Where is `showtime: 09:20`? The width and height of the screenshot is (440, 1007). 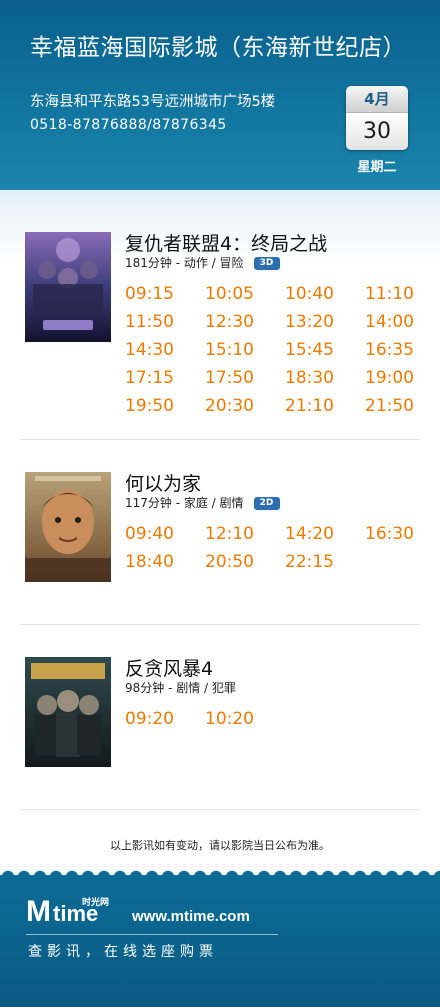
showtime: 09:20 is located at coordinates (149, 719).